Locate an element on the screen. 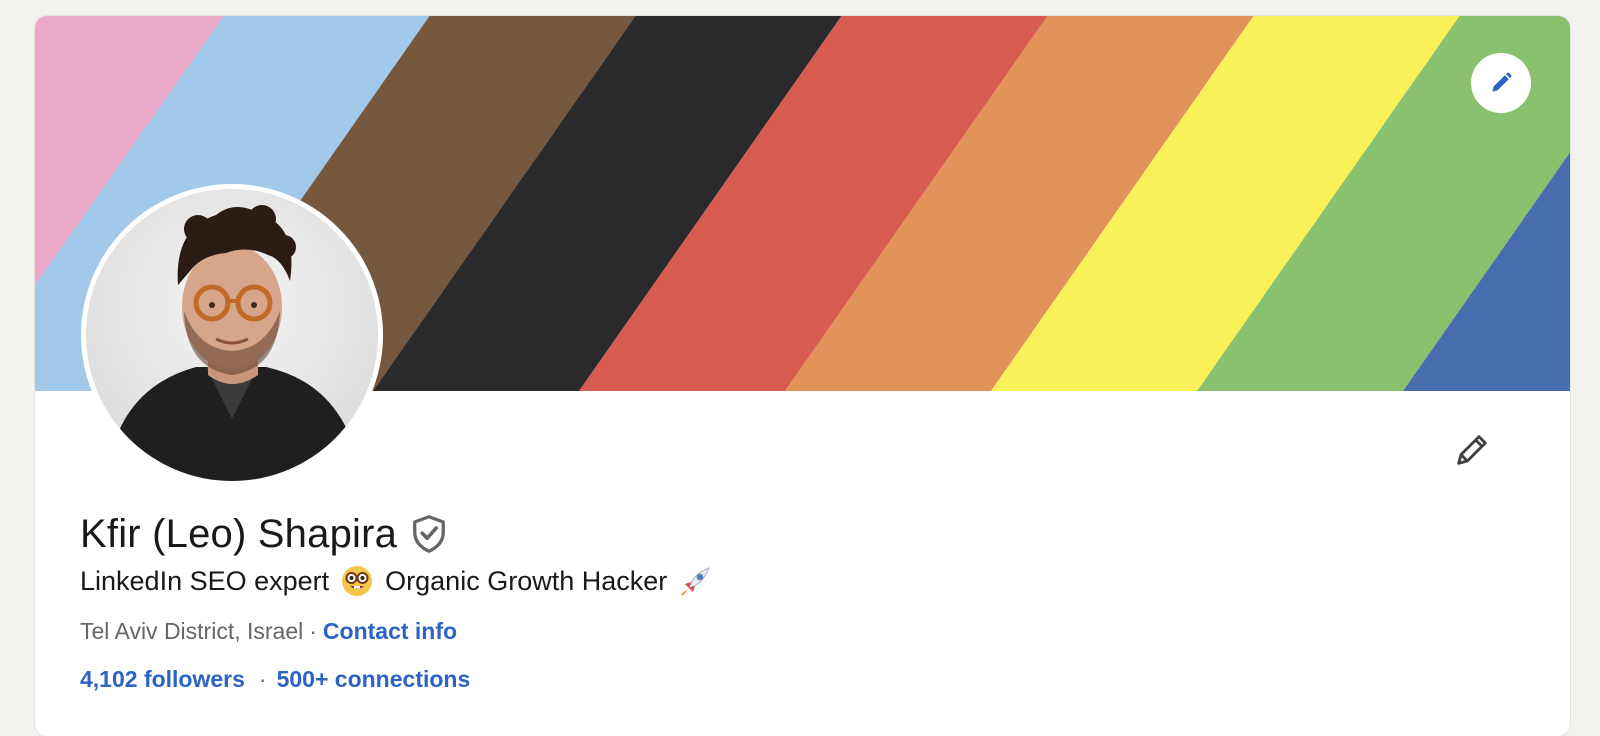 The height and width of the screenshot is (736, 1600). avatar is located at coordinates (232, 335).